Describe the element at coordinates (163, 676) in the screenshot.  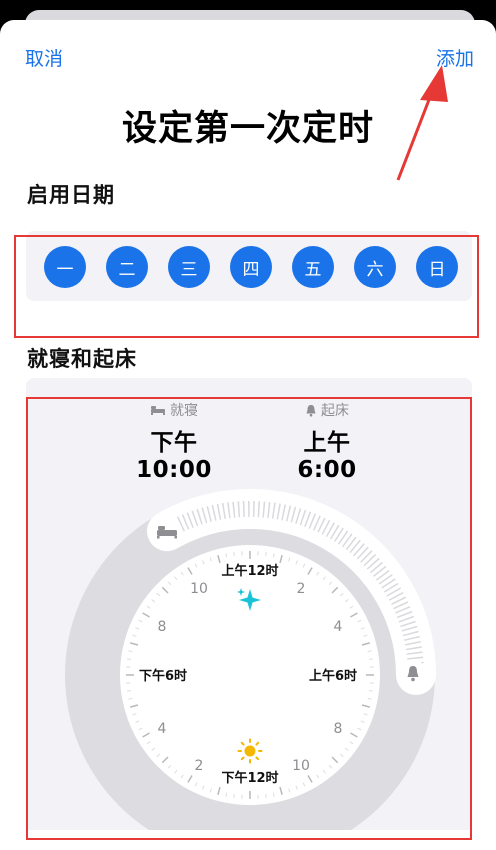
I see `clock-label-left: 下午6时` at that location.